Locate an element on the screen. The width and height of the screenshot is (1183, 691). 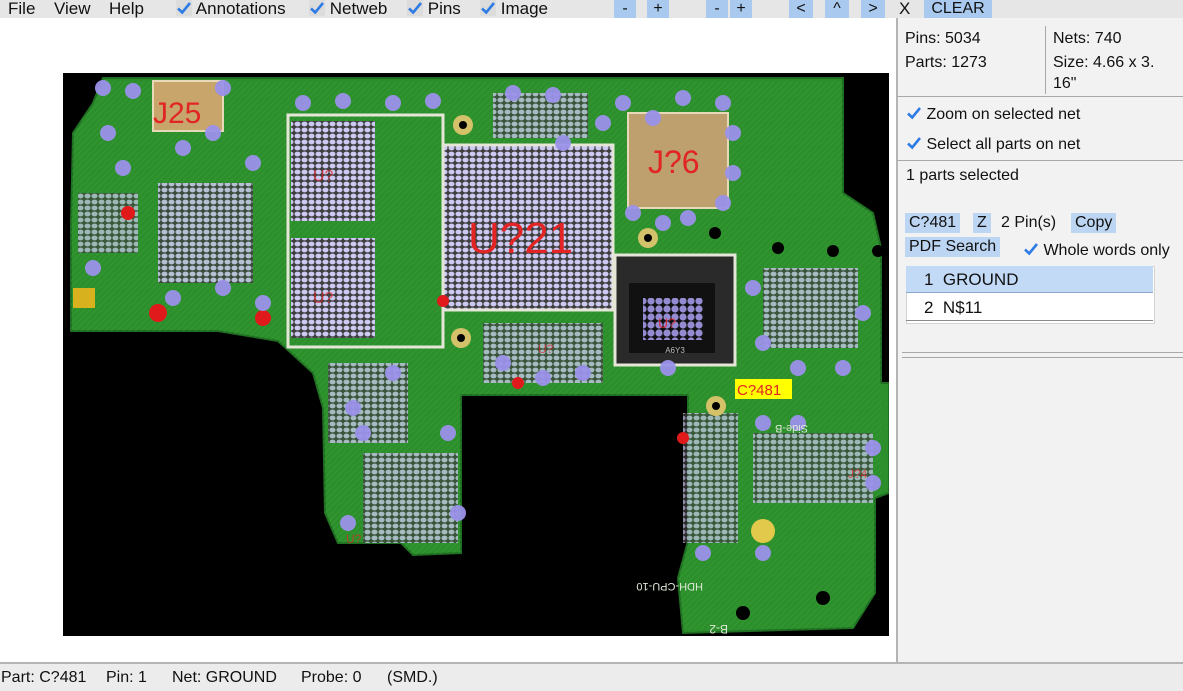
silkscreen-side: Side-B is located at coordinates (791, 428).